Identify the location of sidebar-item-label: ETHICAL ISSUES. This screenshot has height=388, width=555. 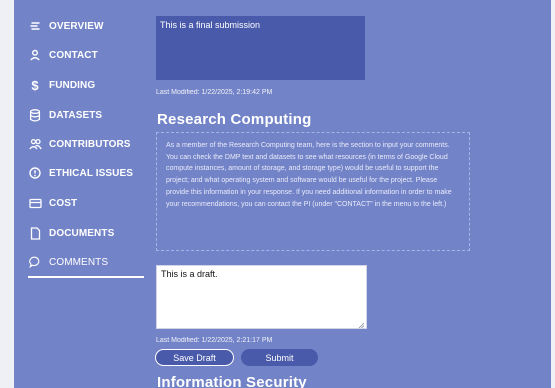
(91, 173).